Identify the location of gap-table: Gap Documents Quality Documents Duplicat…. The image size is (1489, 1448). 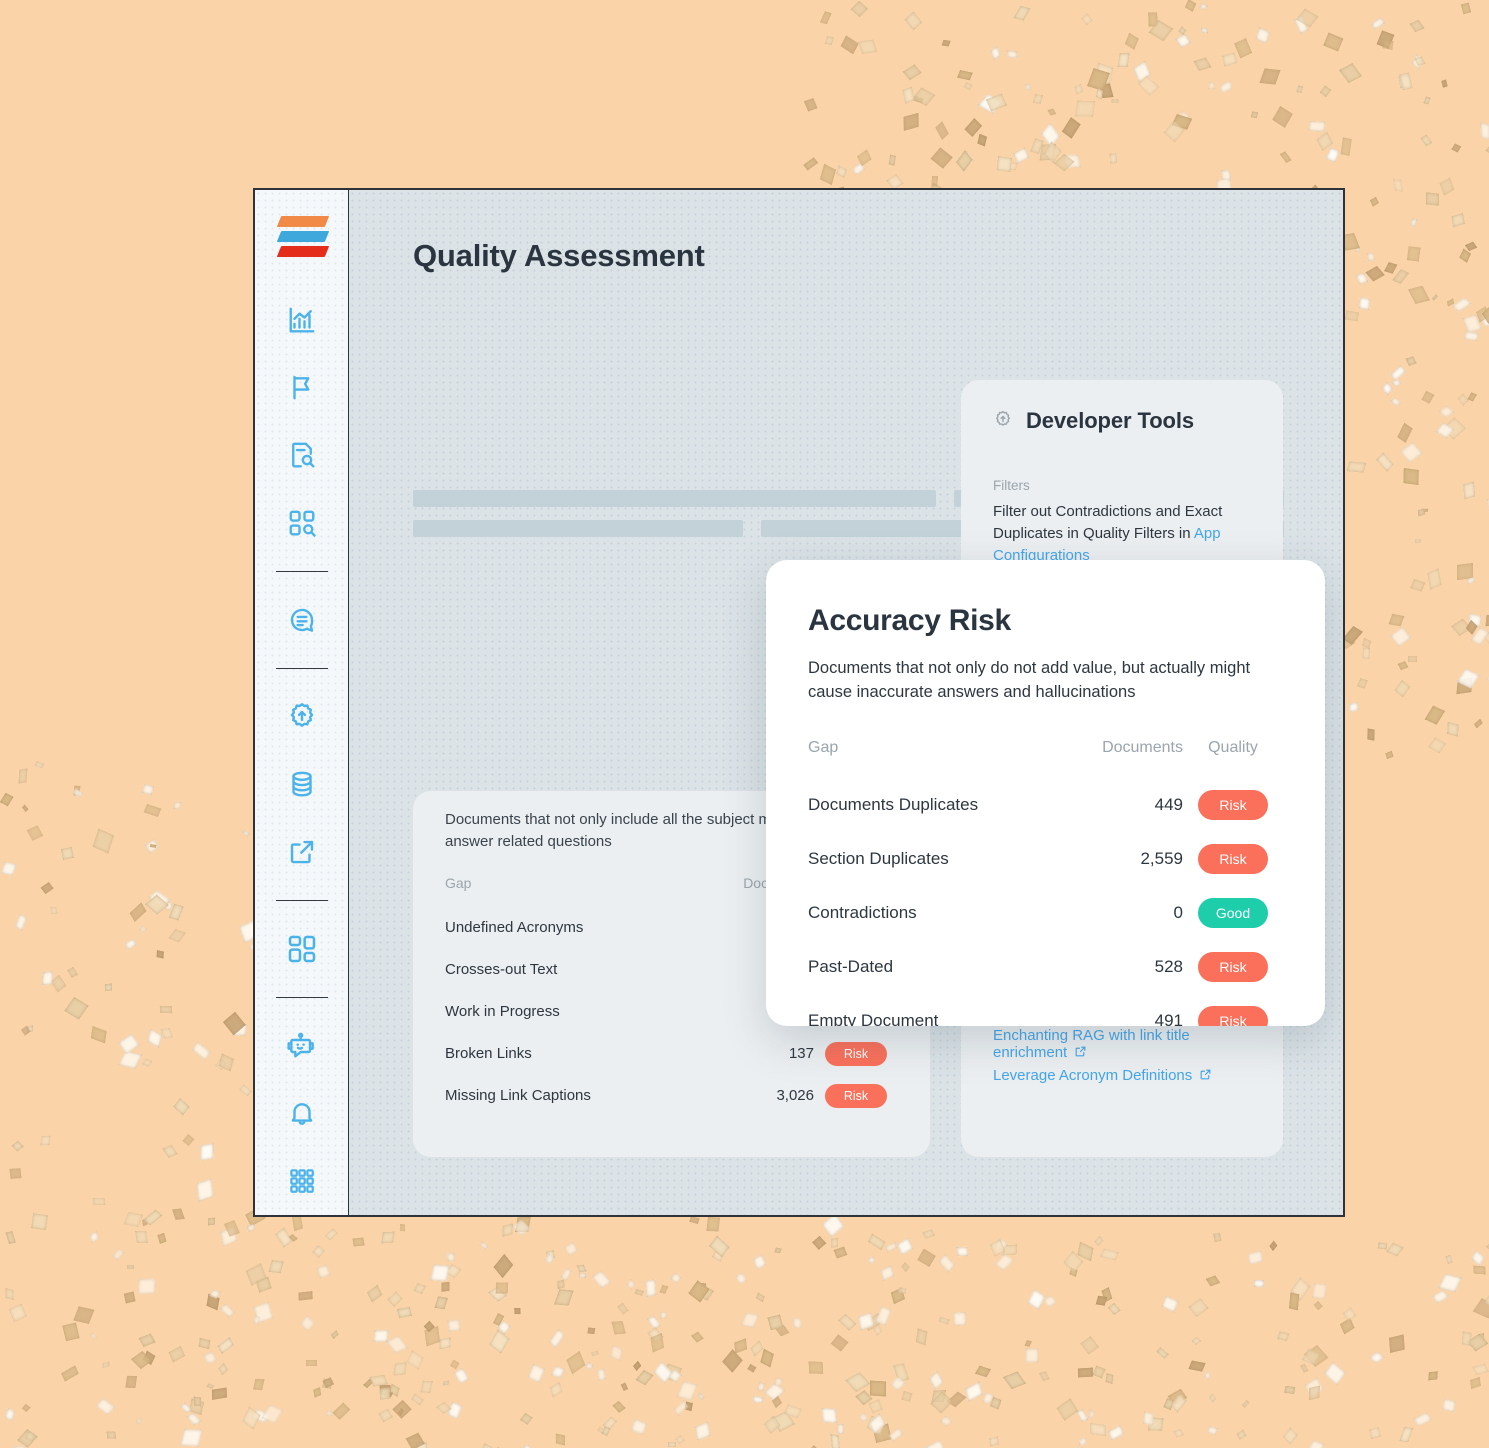
(1045, 882).